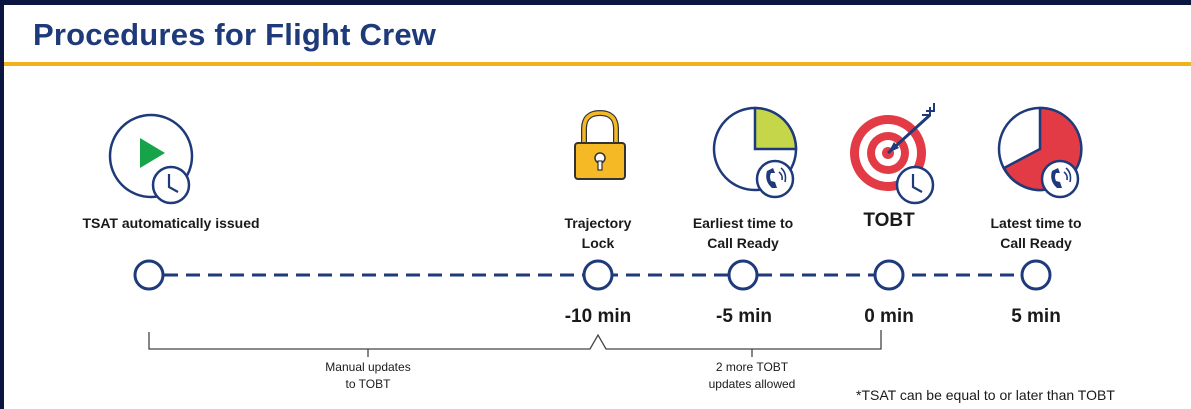 The height and width of the screenshot is (409, 1191). I want to click on note-more-updates: 2 more TOBT updates allowed, so click(752, 376).